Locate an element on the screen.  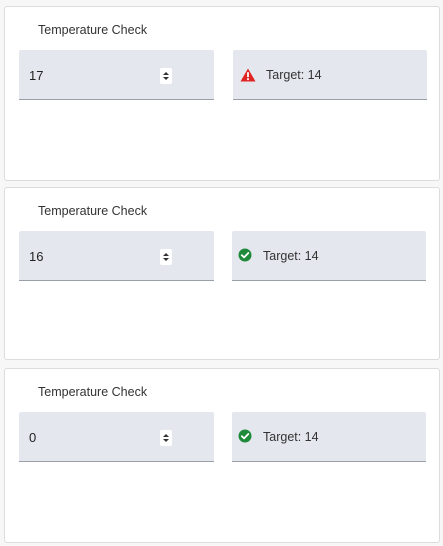
temperature-stepper: 0 is located at coordinates (116, 437).